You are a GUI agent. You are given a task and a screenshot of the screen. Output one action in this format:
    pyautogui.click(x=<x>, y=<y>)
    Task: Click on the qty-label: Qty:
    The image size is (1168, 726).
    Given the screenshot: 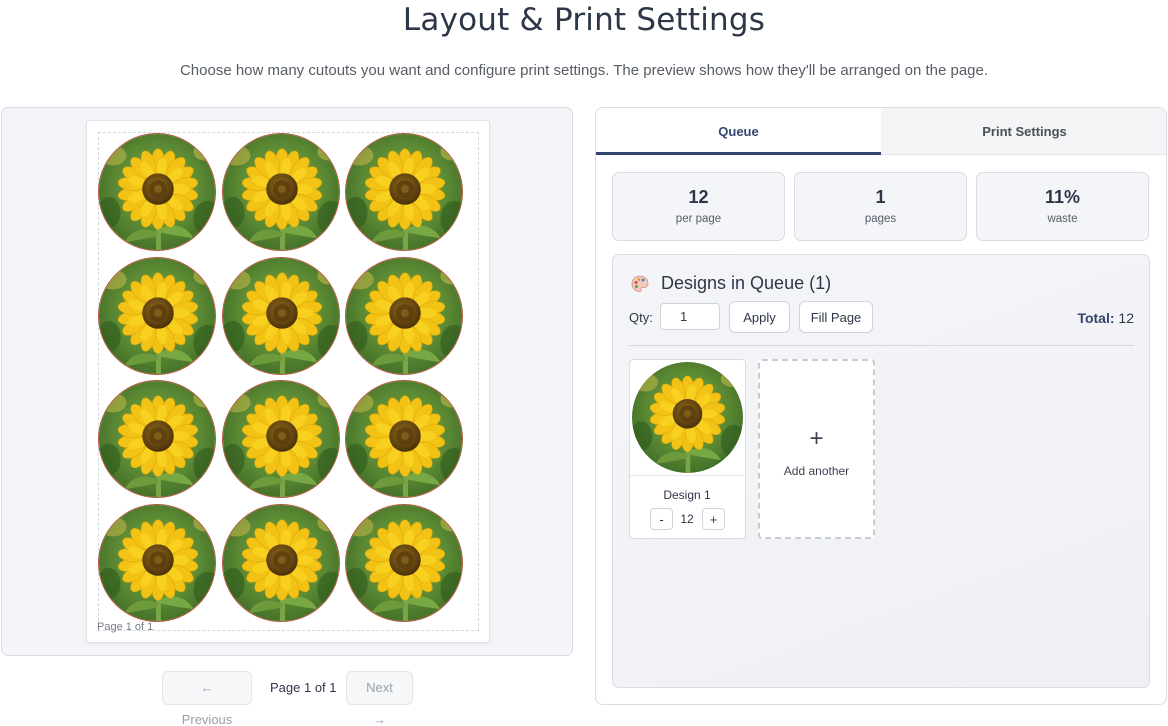 What is the action you would take?
    pyautogui.click(x=641, y=317)
    